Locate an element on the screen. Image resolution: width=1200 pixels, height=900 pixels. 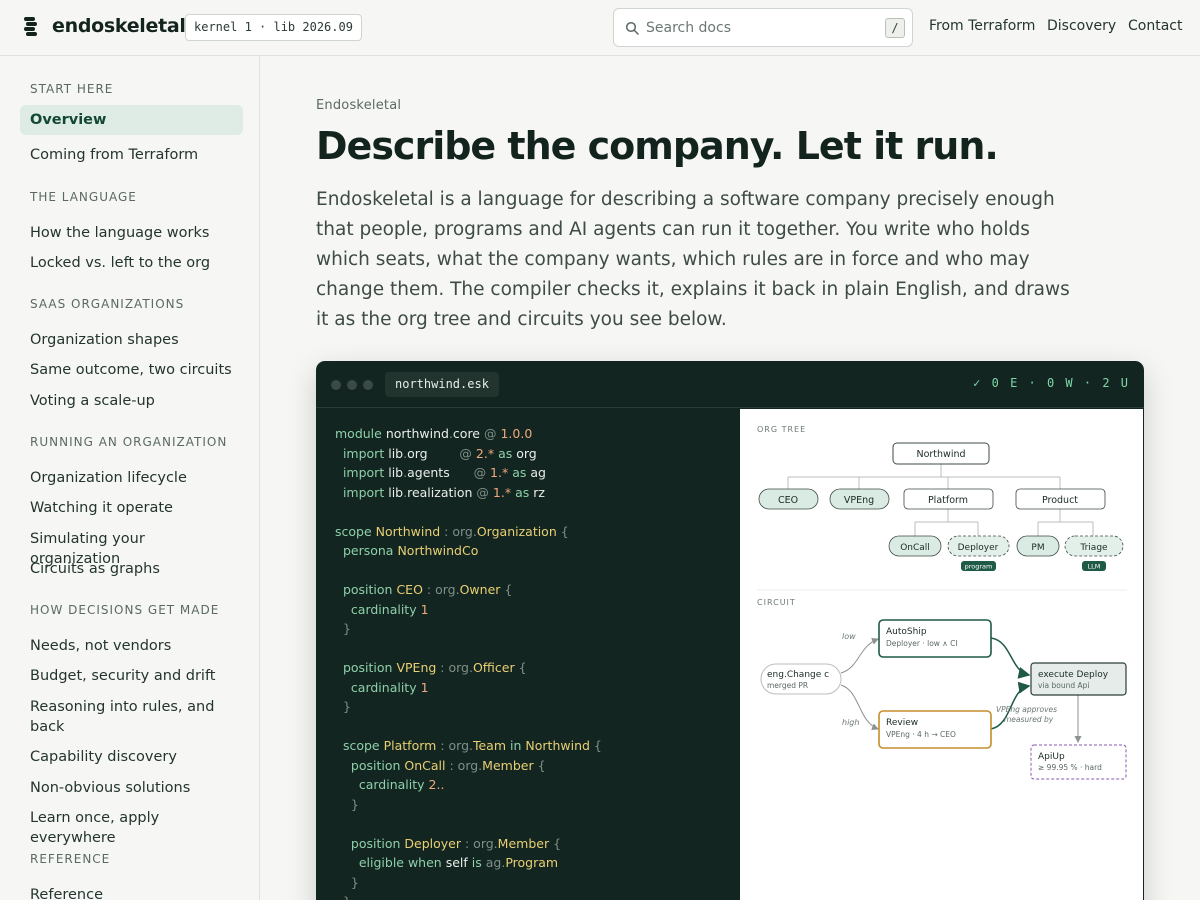
sidebar-section-title: SAAS ORGANIZATIONS is located at coordinates (107, 304).